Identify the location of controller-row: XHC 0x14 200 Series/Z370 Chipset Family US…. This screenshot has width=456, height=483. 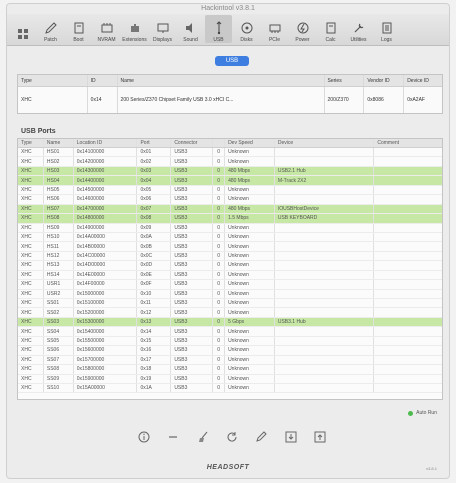
(230, 100).